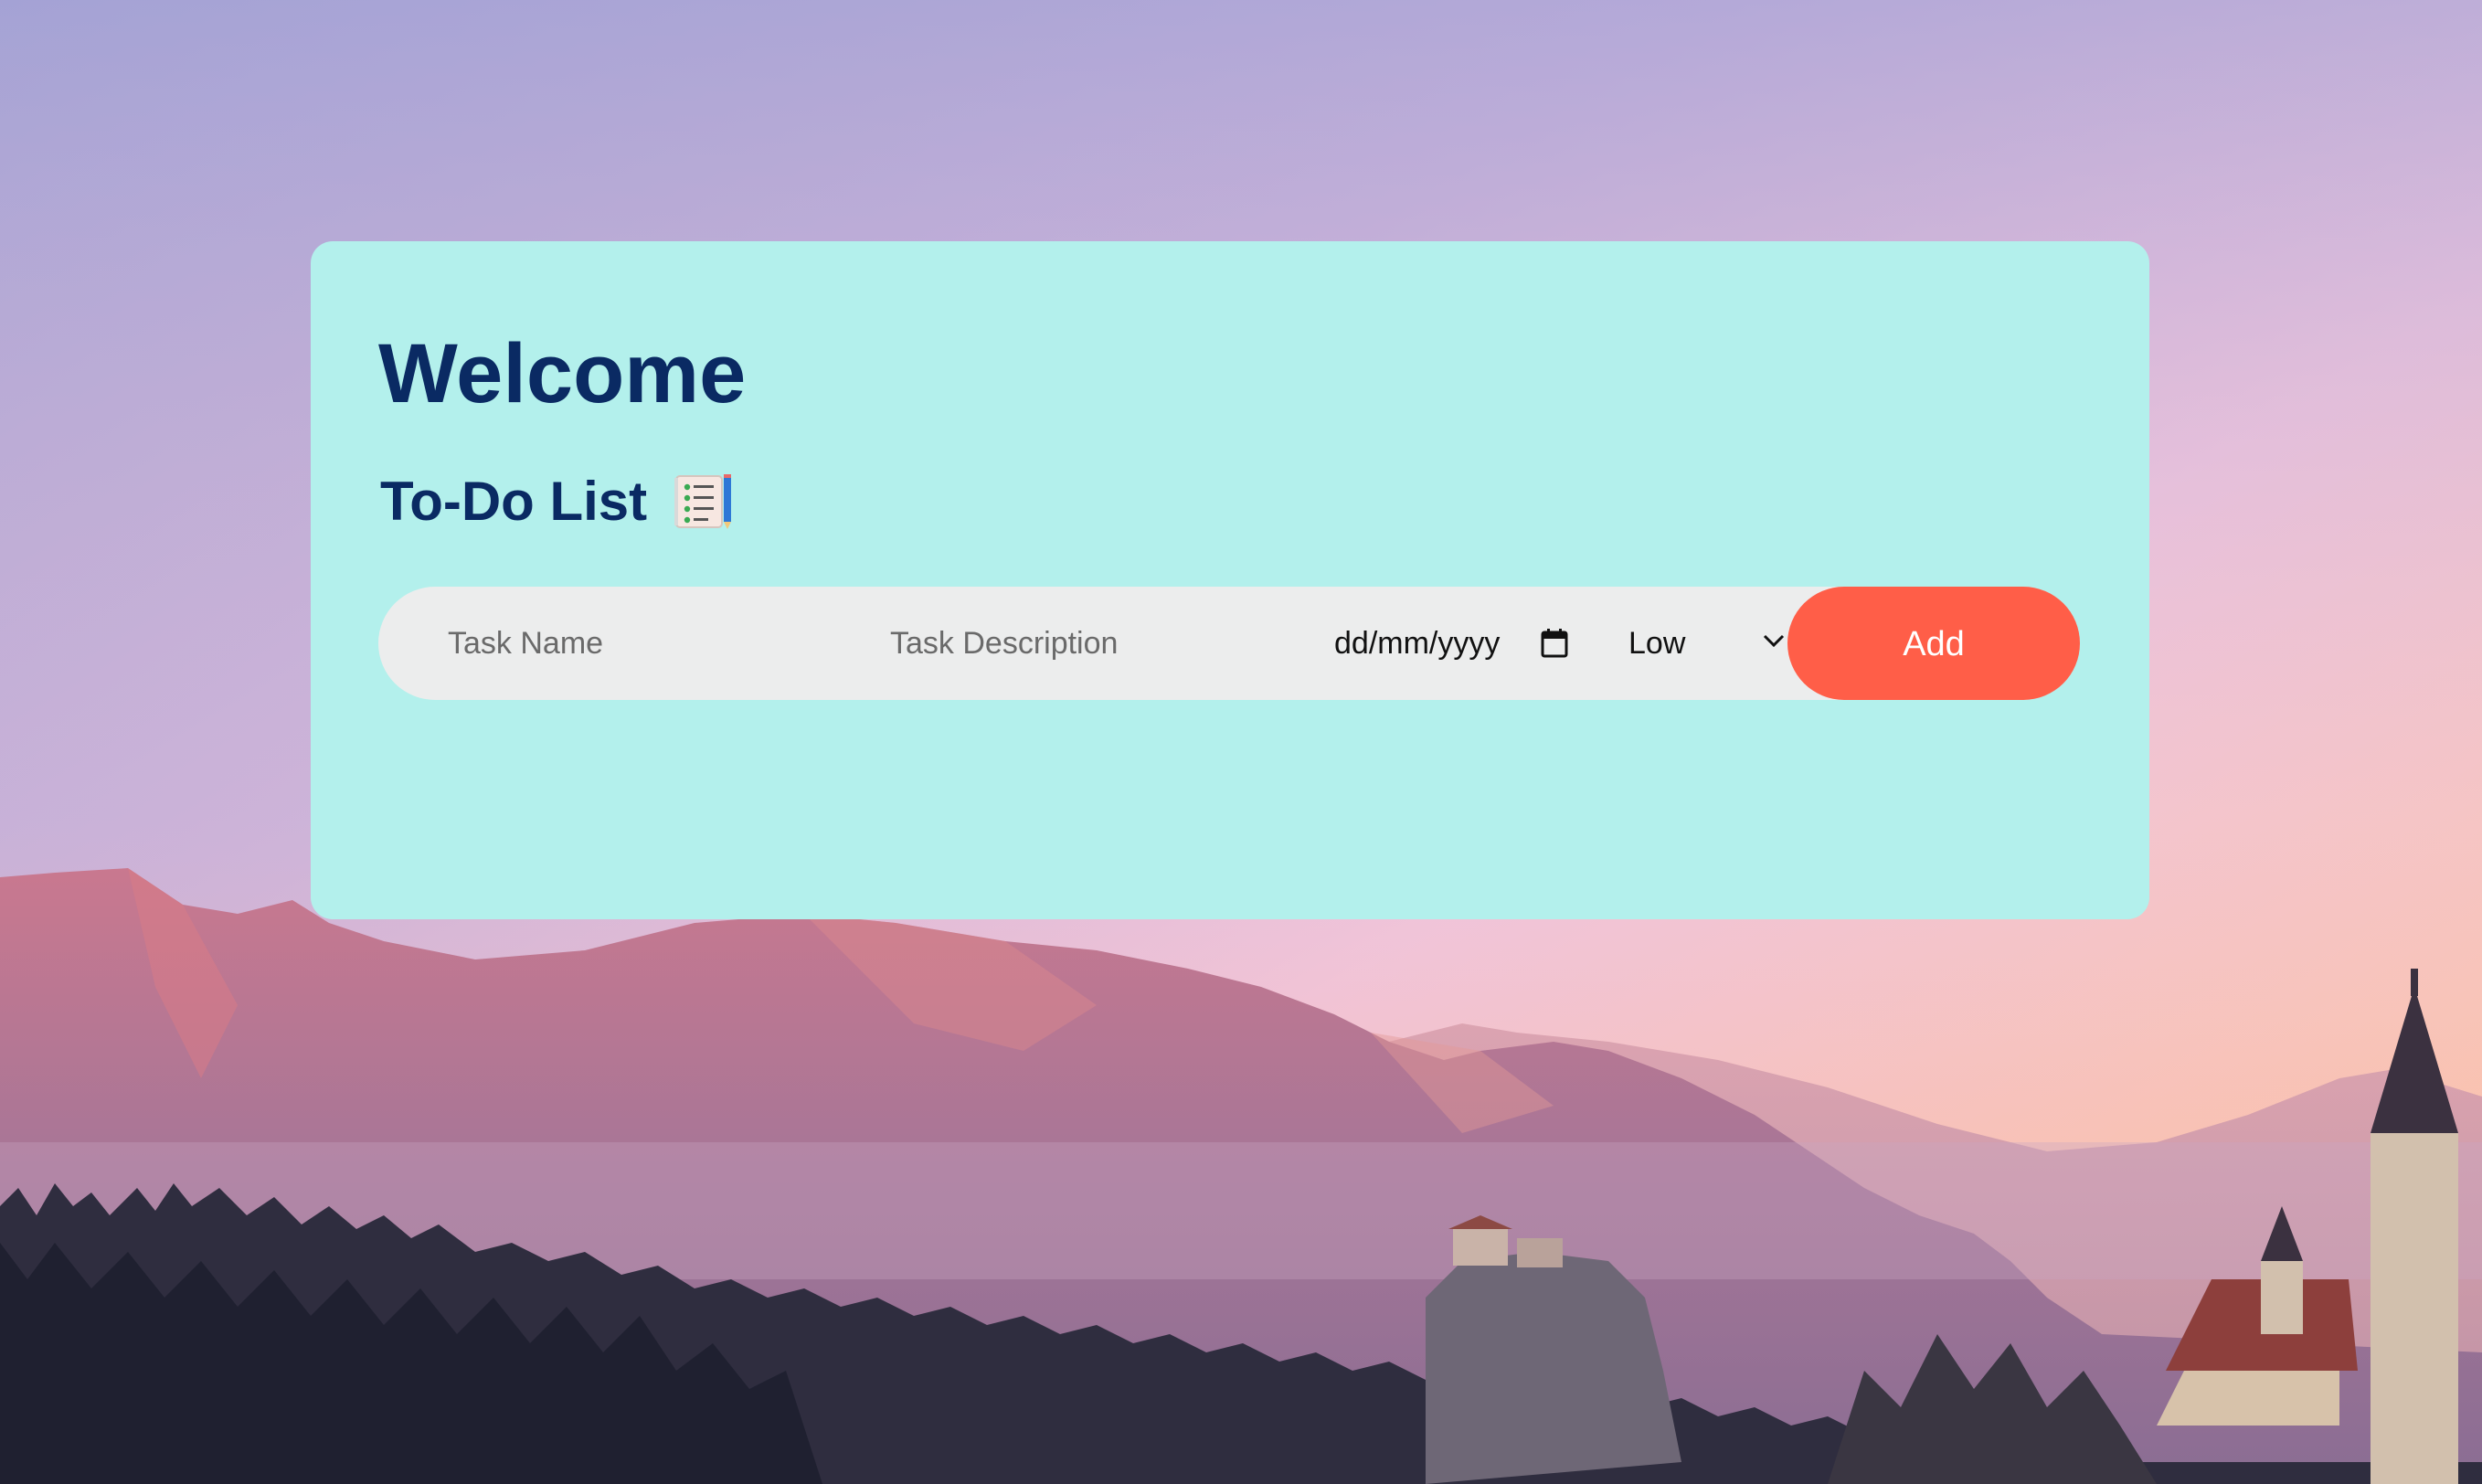 The width and height of the screenshot is (2482, 1484). I want to click on todo-list-title: To-Do List, so click(557, 502).